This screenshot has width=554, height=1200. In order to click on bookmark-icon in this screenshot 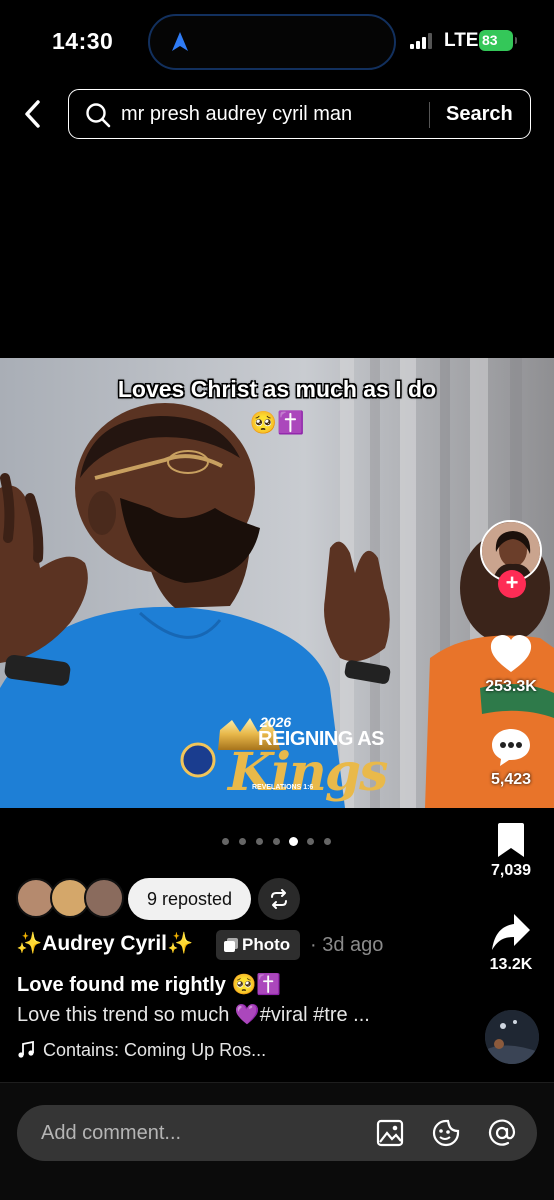, I will do `click(511, 840)`.